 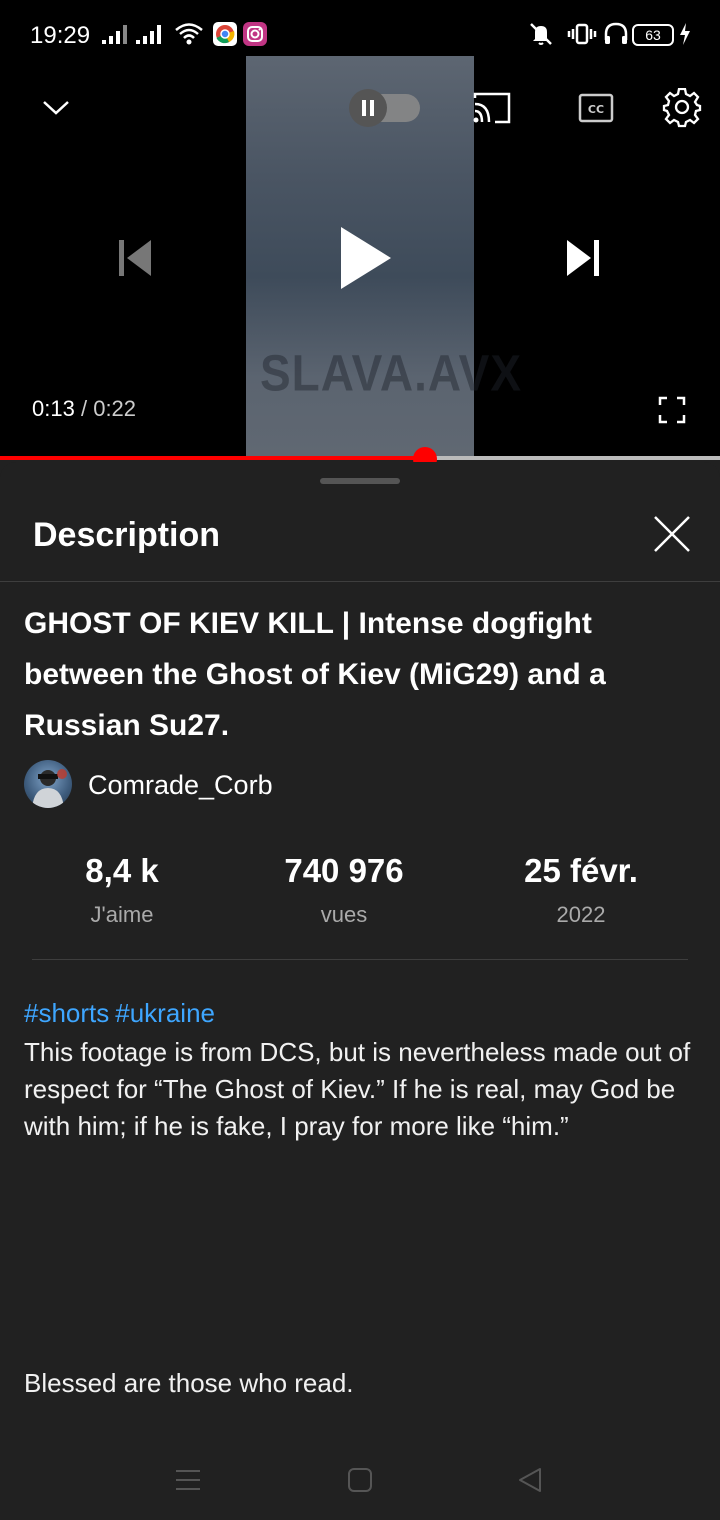 I want to click on stat-label: vues, so click(x=344, y=914).